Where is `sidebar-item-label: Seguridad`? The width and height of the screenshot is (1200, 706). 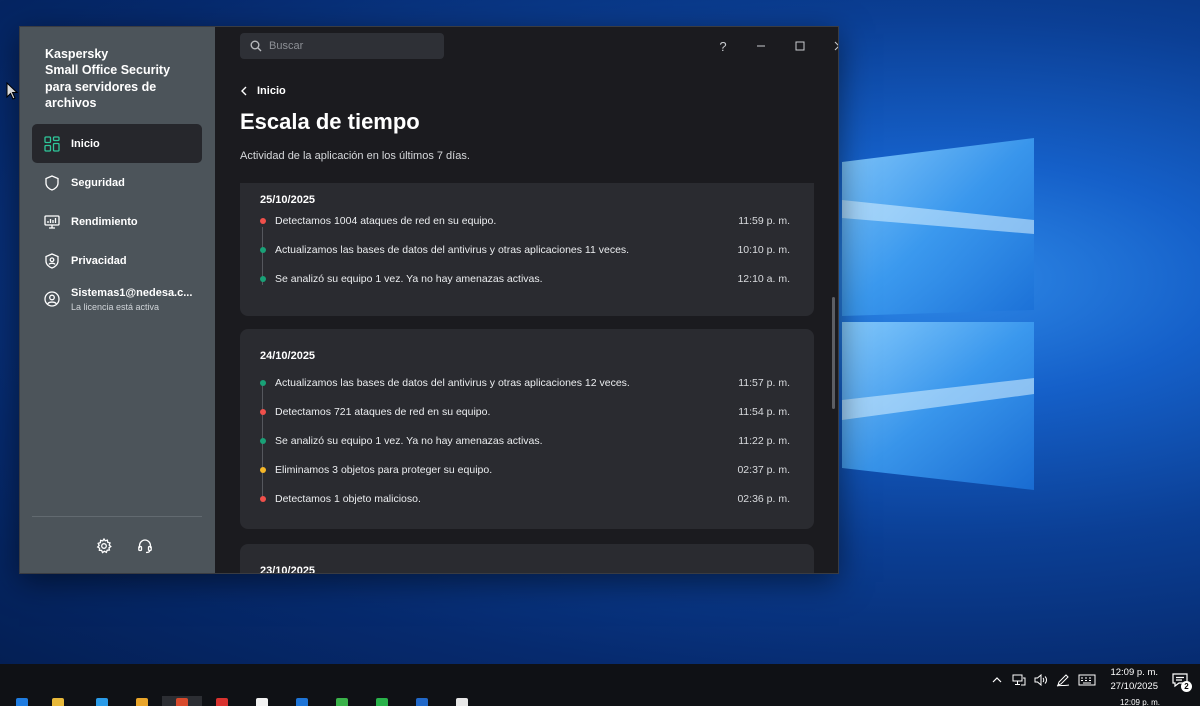
sidebar-item-label: Seguridad is located at coordinates (98, 182).